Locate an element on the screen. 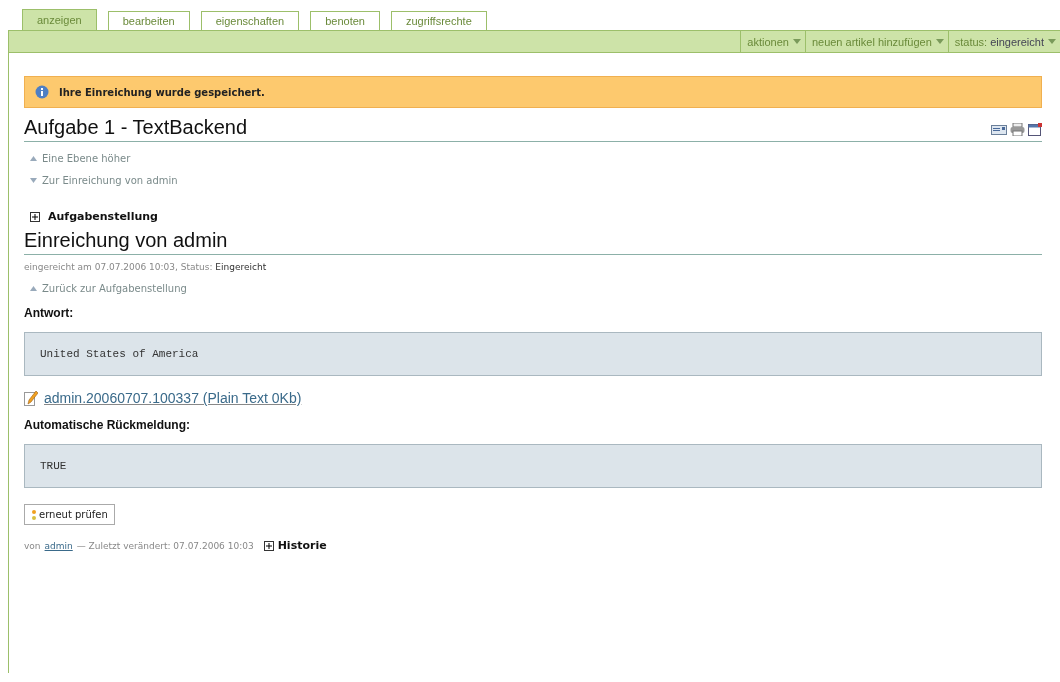 This screenshot has width=1060, height=682. history-toggle: Historie is located at coordinates (302, 545).